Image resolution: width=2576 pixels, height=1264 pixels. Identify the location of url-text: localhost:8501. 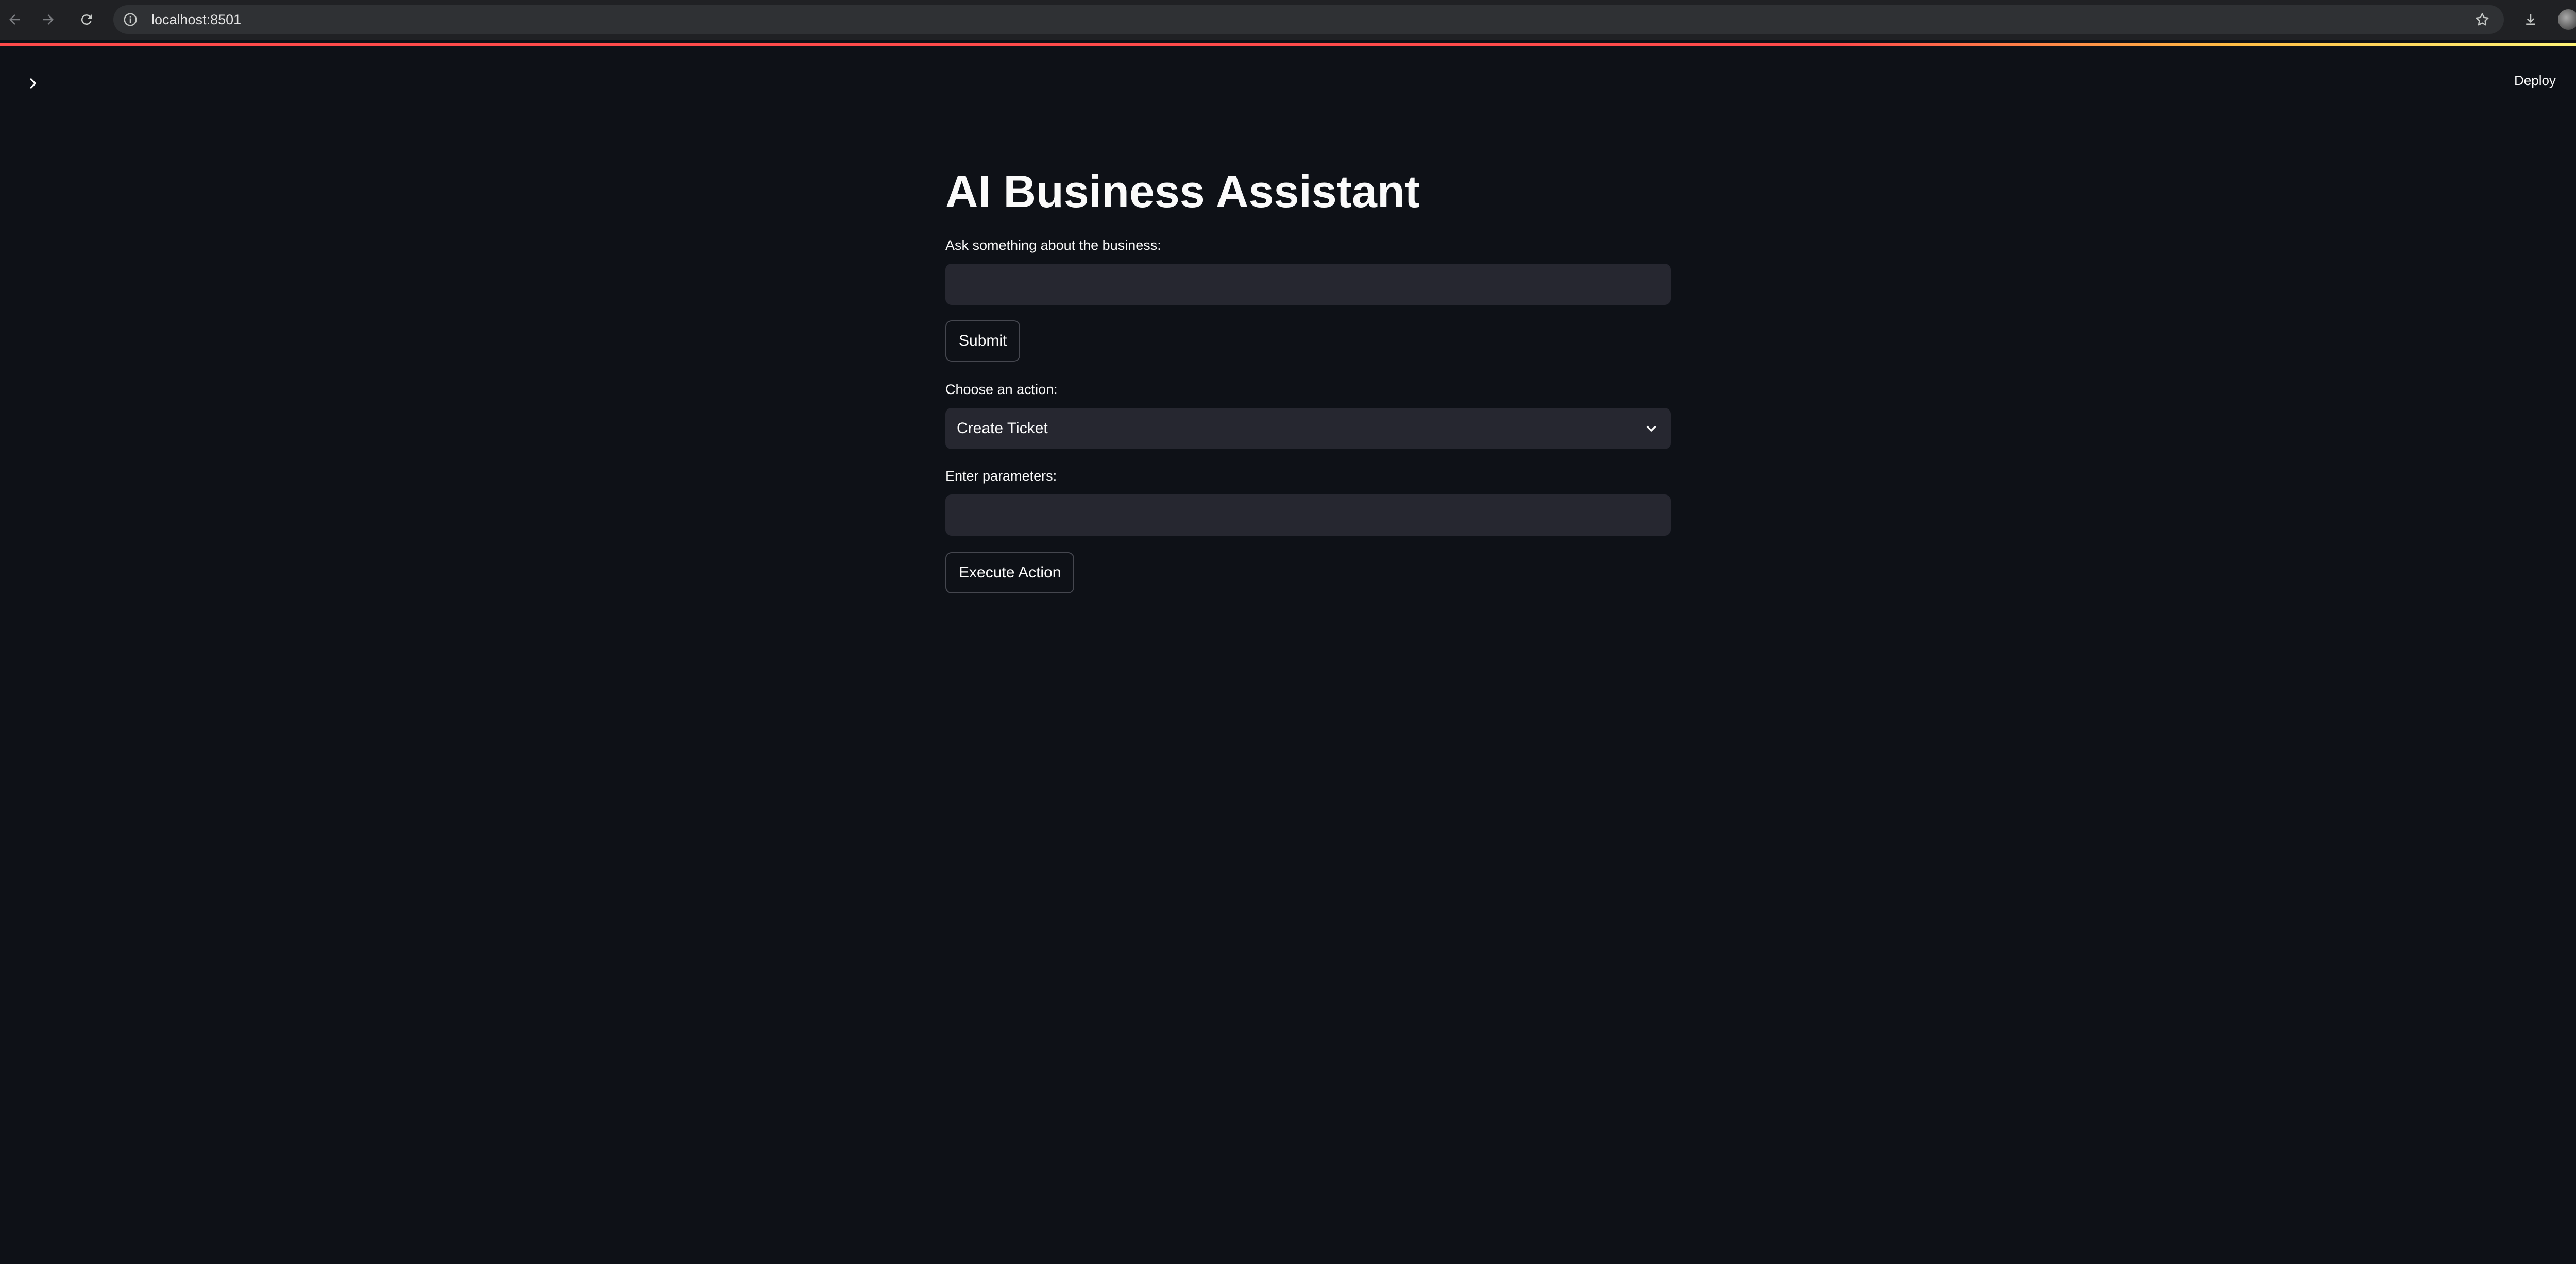
(196, 20).